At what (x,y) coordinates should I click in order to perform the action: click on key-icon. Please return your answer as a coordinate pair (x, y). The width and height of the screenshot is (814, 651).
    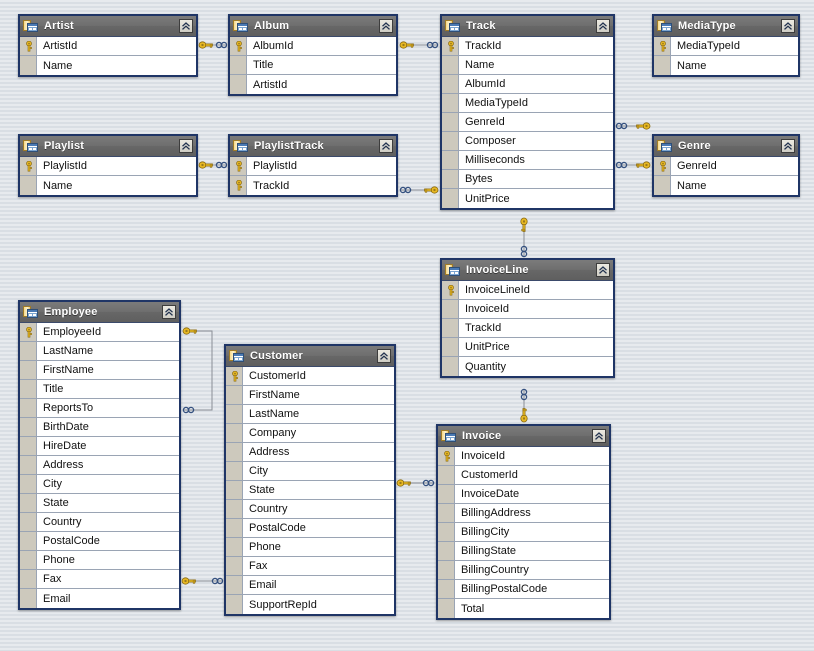
    Looking at the image, I should click on (239, 185).